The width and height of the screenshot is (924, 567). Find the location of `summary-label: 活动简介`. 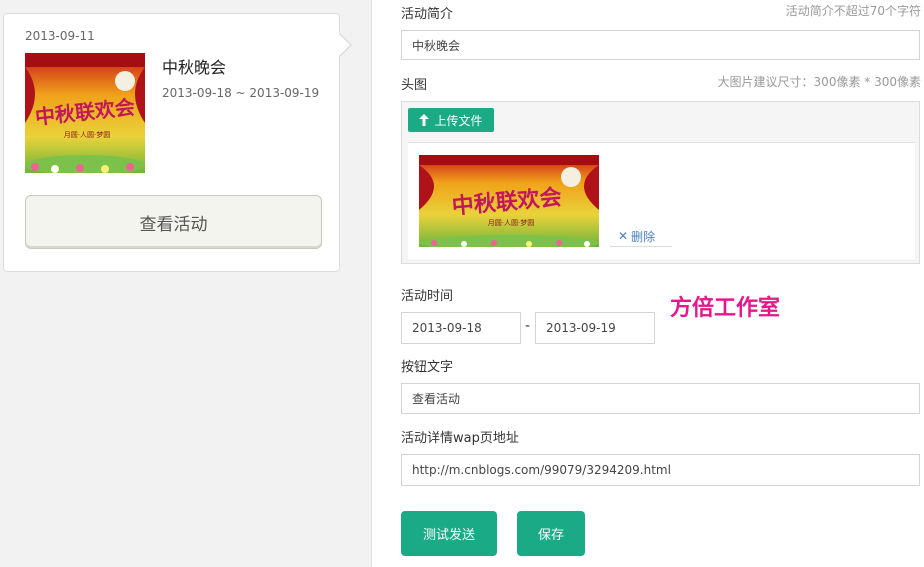

summary-label: 活动简介 is located at coordinates (427, 14).